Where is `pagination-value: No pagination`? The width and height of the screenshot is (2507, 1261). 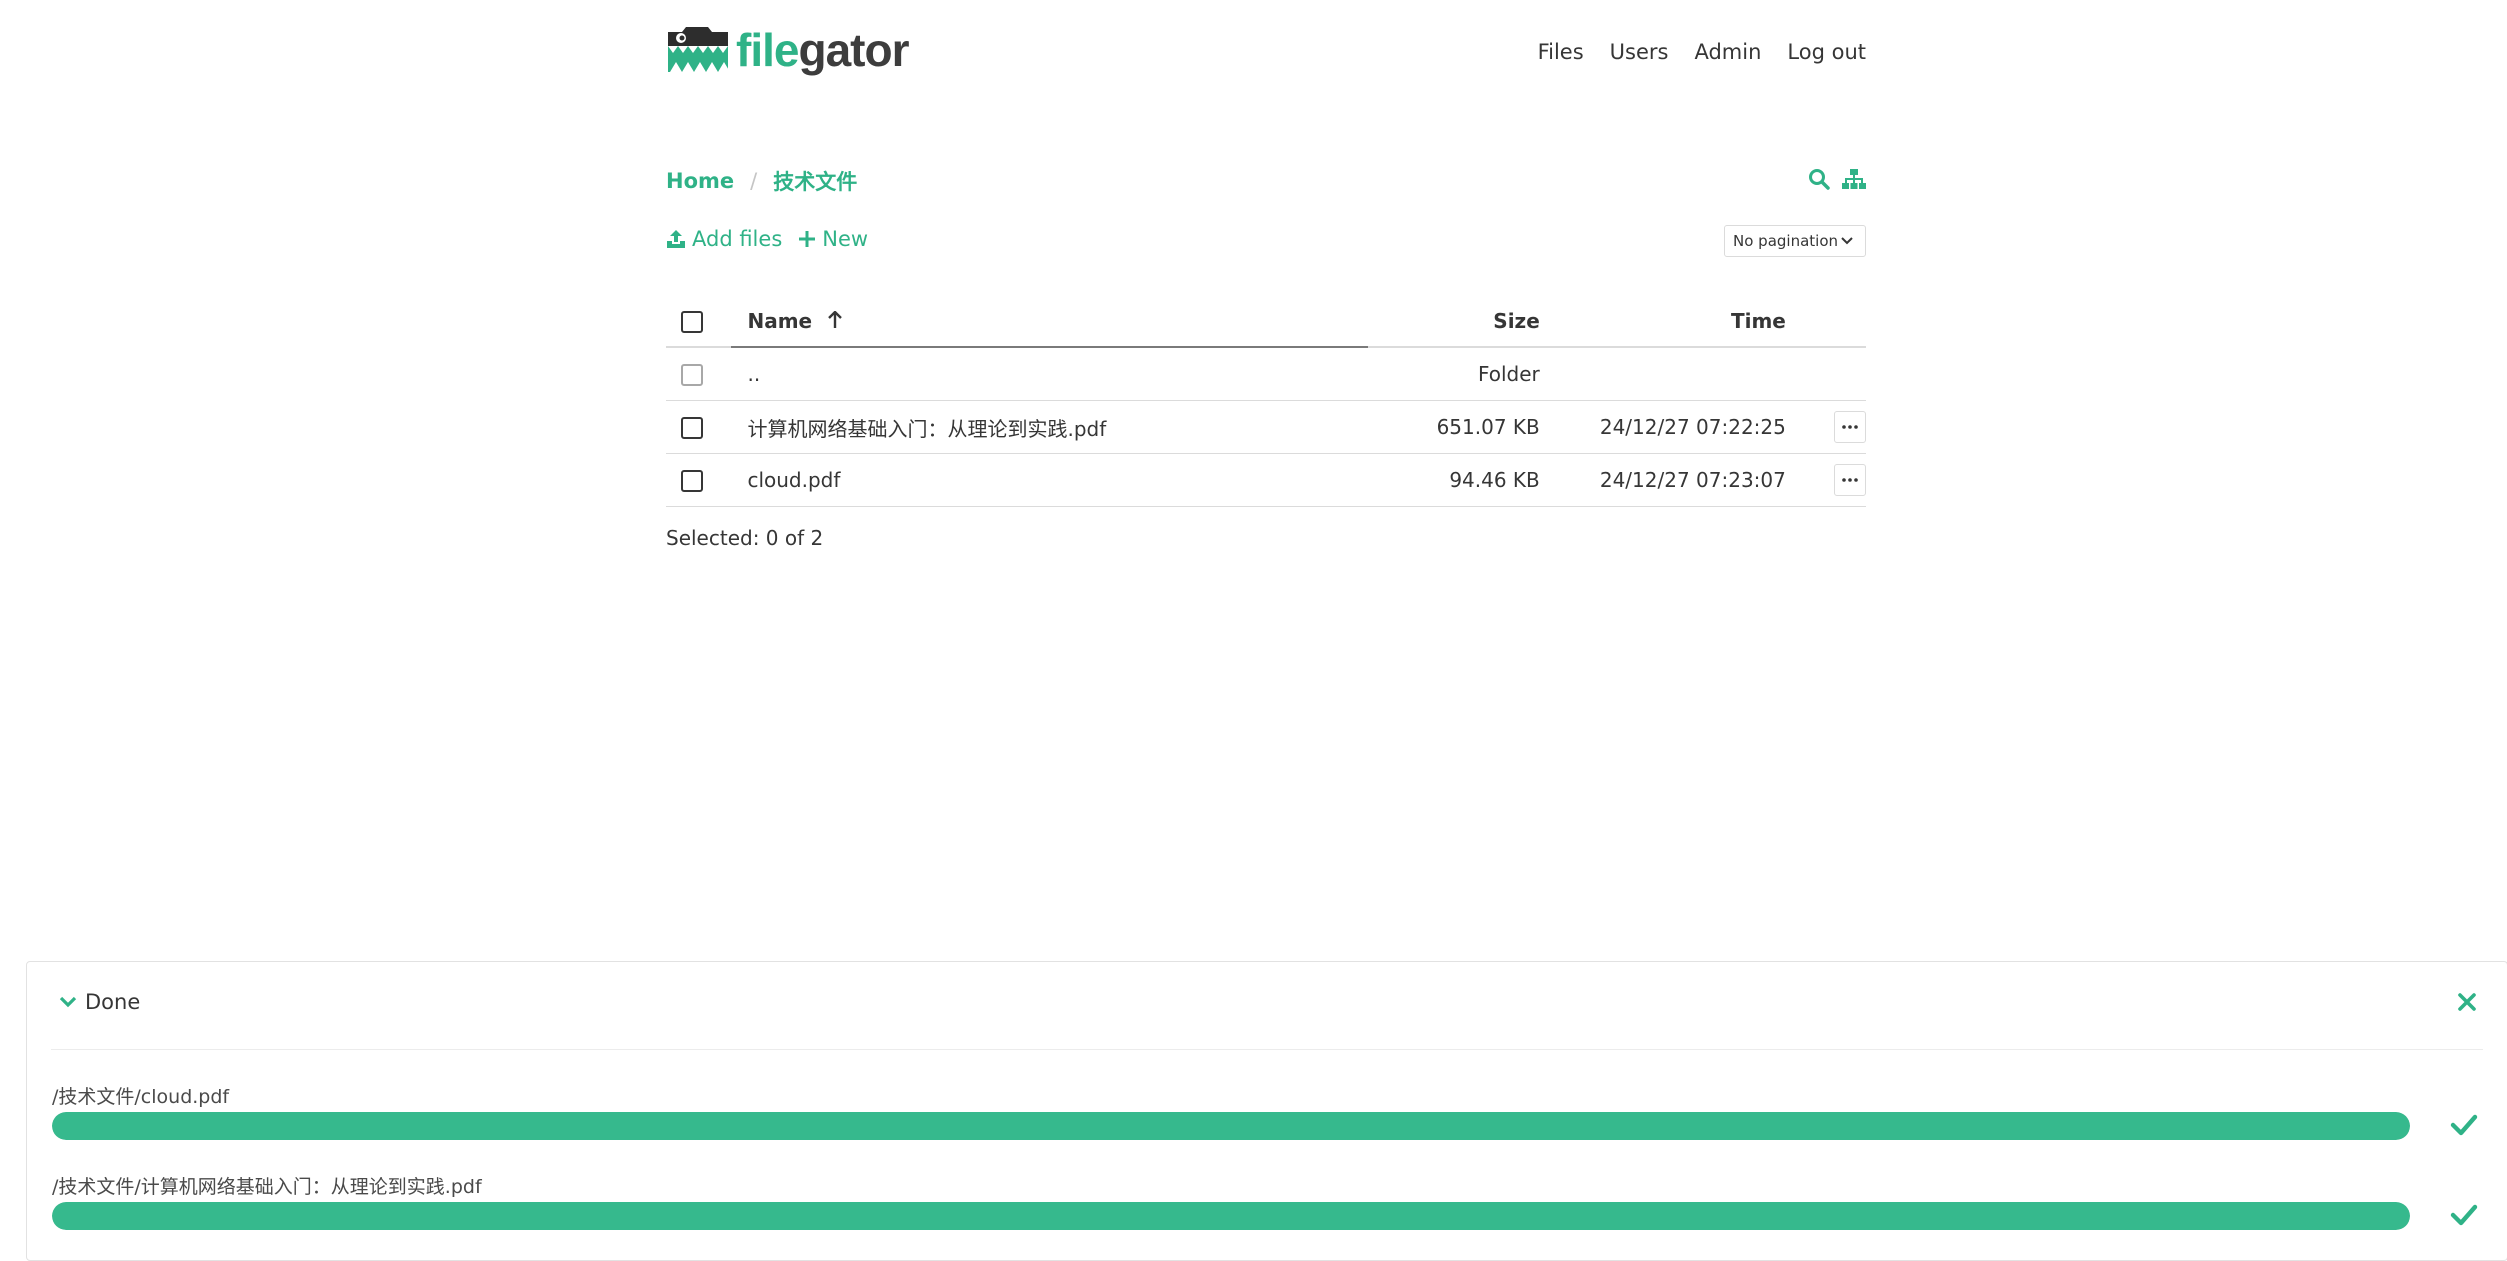
pagination-value: No pagination is located at coordinates (1785, 241).